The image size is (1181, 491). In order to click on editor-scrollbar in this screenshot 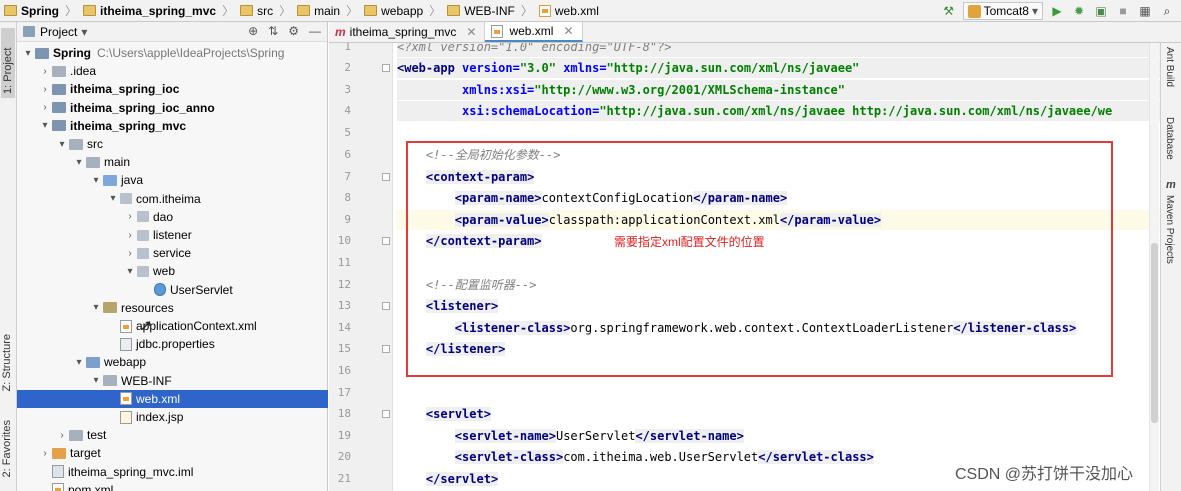, I will do `click(1154, 267)`.